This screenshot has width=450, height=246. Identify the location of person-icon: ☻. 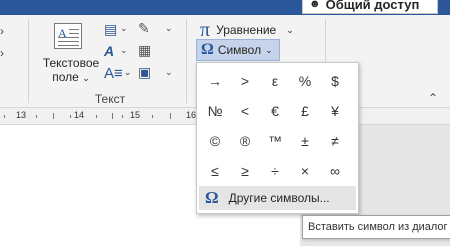
(315, 5).